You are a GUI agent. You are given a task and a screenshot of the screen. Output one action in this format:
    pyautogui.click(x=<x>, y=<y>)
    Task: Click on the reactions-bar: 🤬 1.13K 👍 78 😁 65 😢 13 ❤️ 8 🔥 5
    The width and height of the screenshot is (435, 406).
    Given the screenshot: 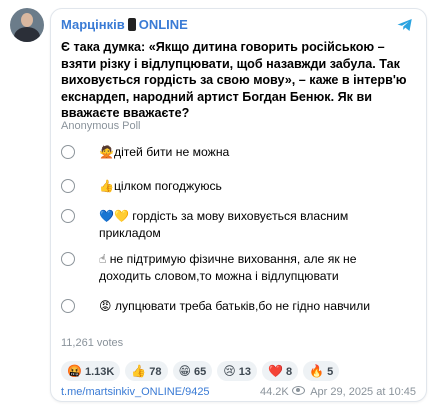 What is the action you would take?
    pyautogui.click(x=202, y=371)
    